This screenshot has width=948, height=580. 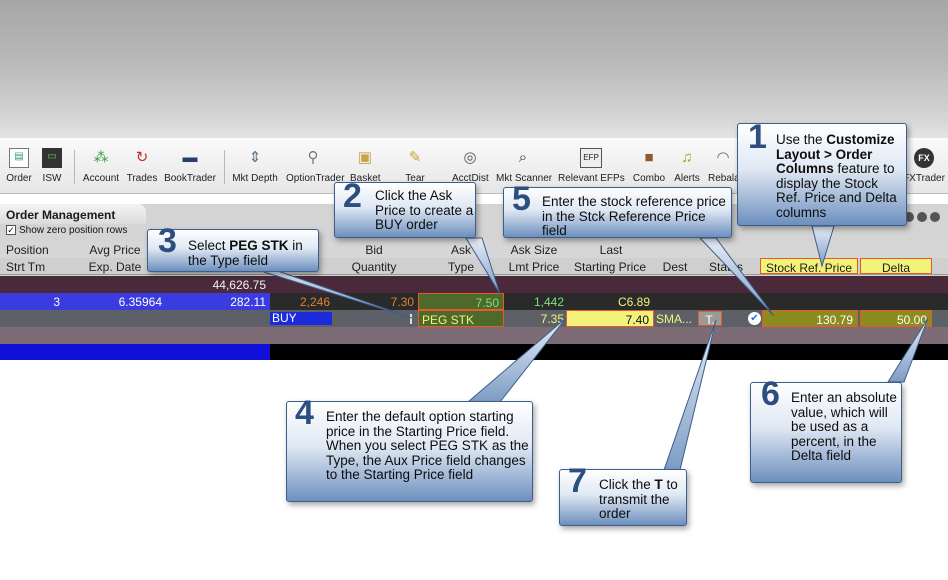 I want to click on callout-2-pointer, so click(x=483, y=266).